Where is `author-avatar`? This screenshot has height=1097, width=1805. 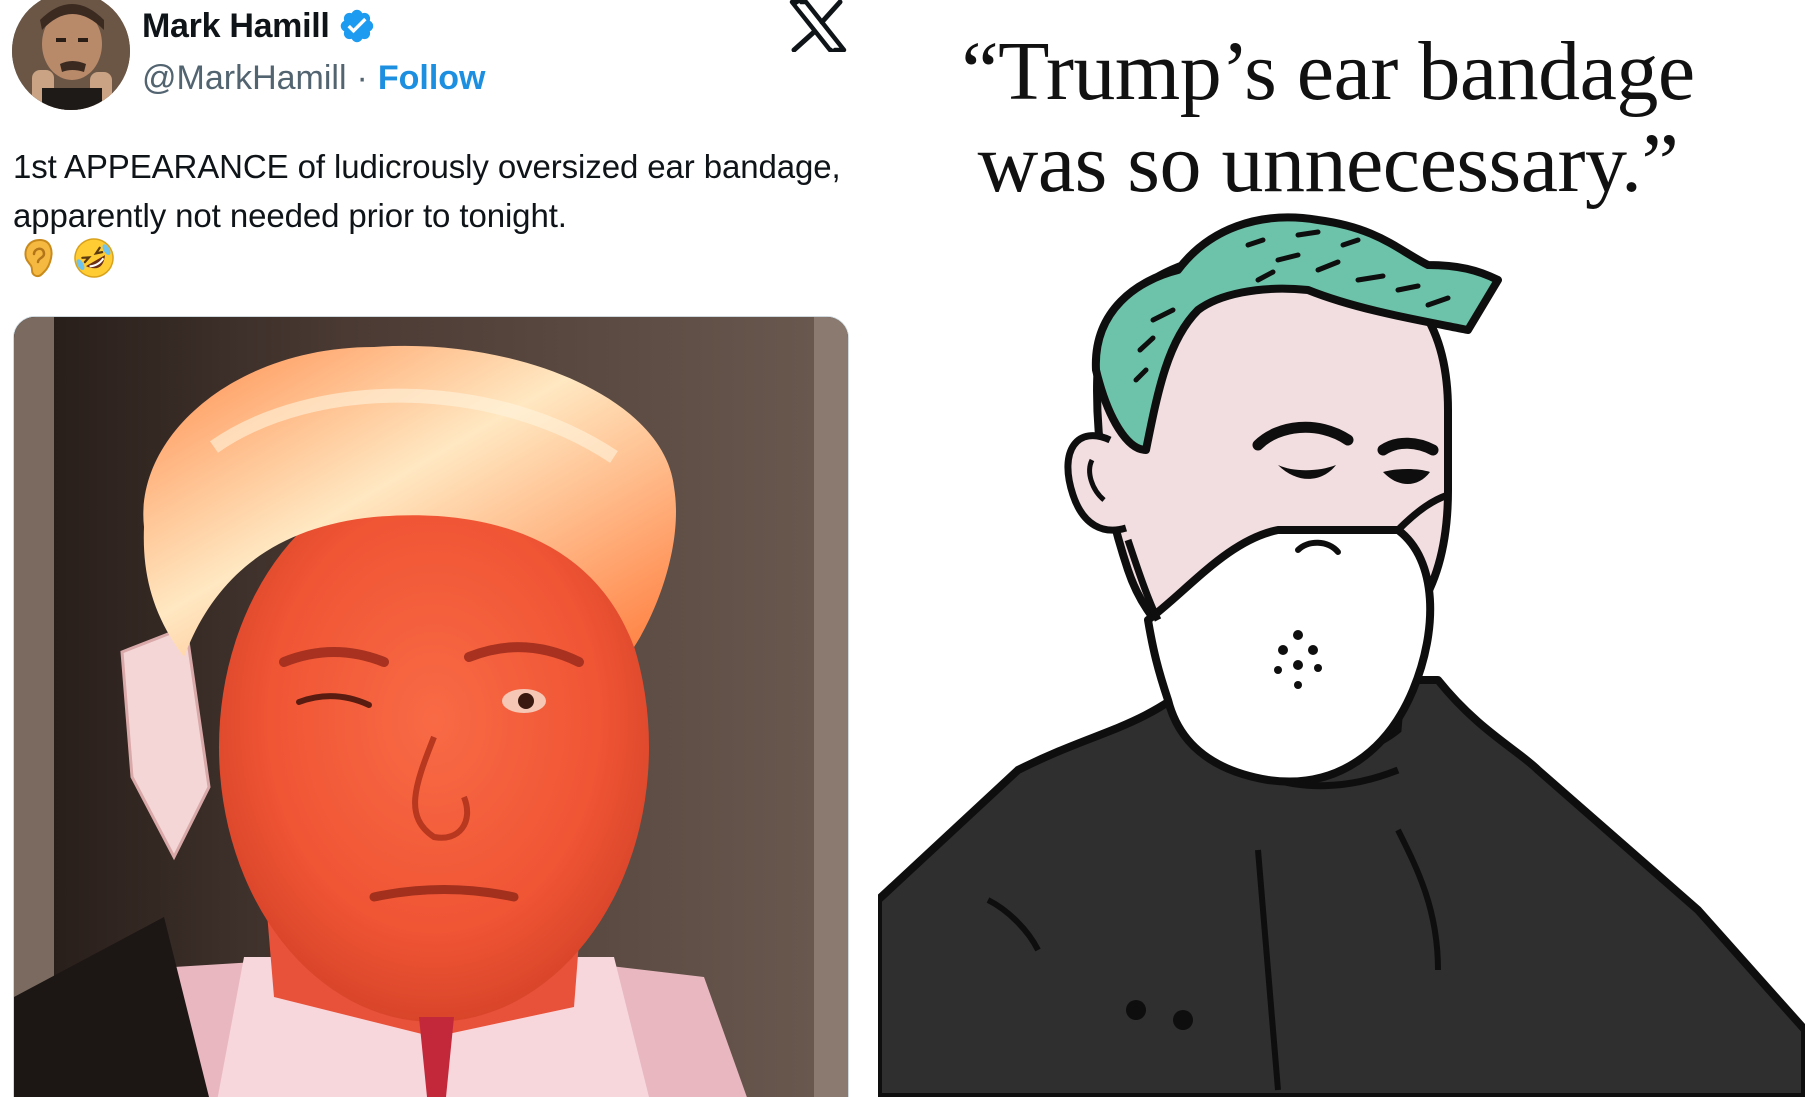 author-avatar is located at coordinates (71, 55).